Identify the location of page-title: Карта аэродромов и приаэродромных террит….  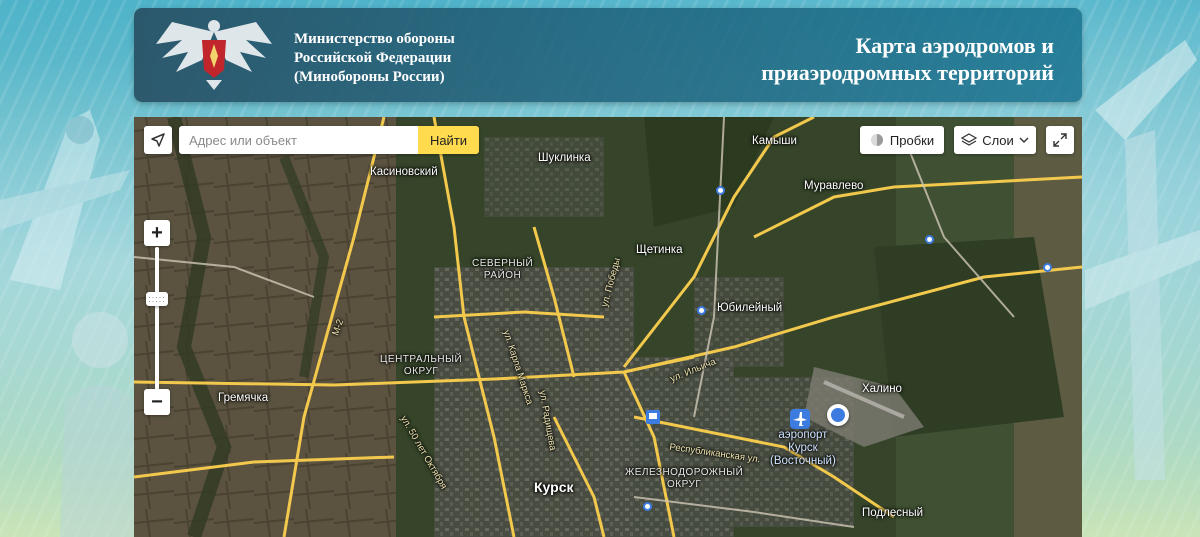
(907, 59).